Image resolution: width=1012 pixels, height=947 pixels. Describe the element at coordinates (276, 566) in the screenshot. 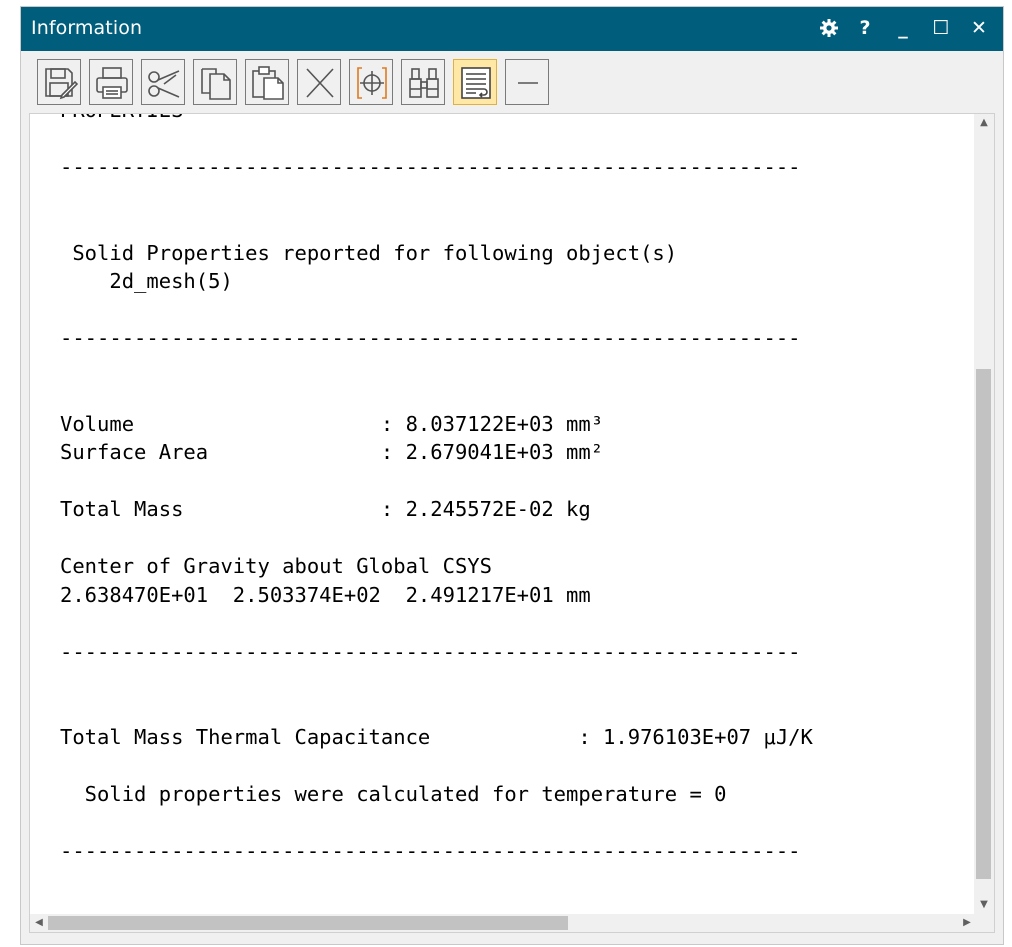

I see `text-line: Center of Gravity about Global CSYS` at that location.